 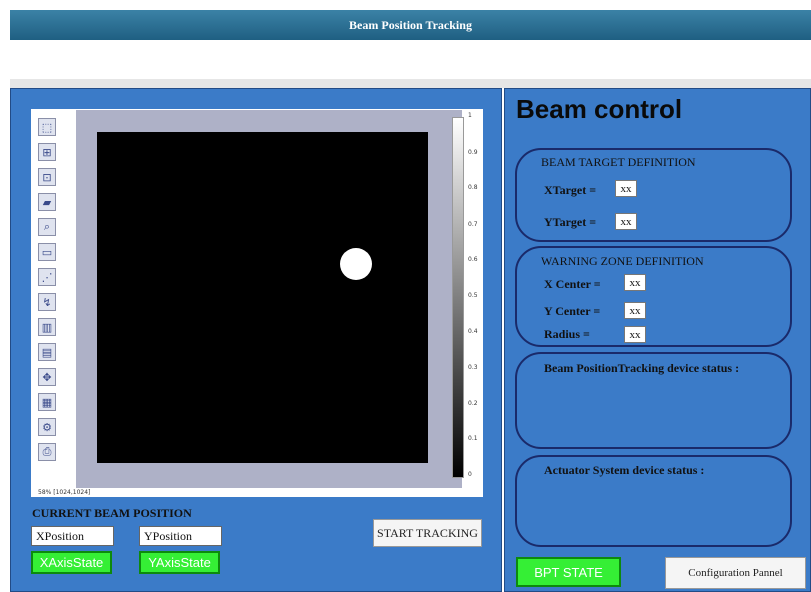 I want to click on bpt-state-indicator: BPT STATE, so click(x=568, y=572).